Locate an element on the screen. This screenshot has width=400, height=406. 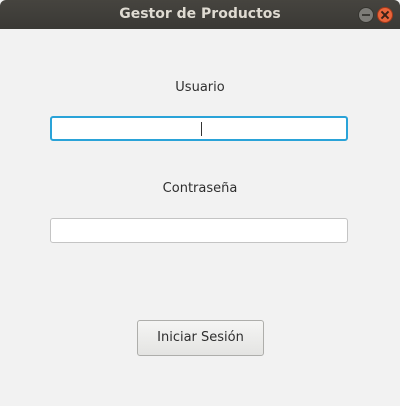
title-bar: Gestor de Productos is located at coordinates (200, 14).